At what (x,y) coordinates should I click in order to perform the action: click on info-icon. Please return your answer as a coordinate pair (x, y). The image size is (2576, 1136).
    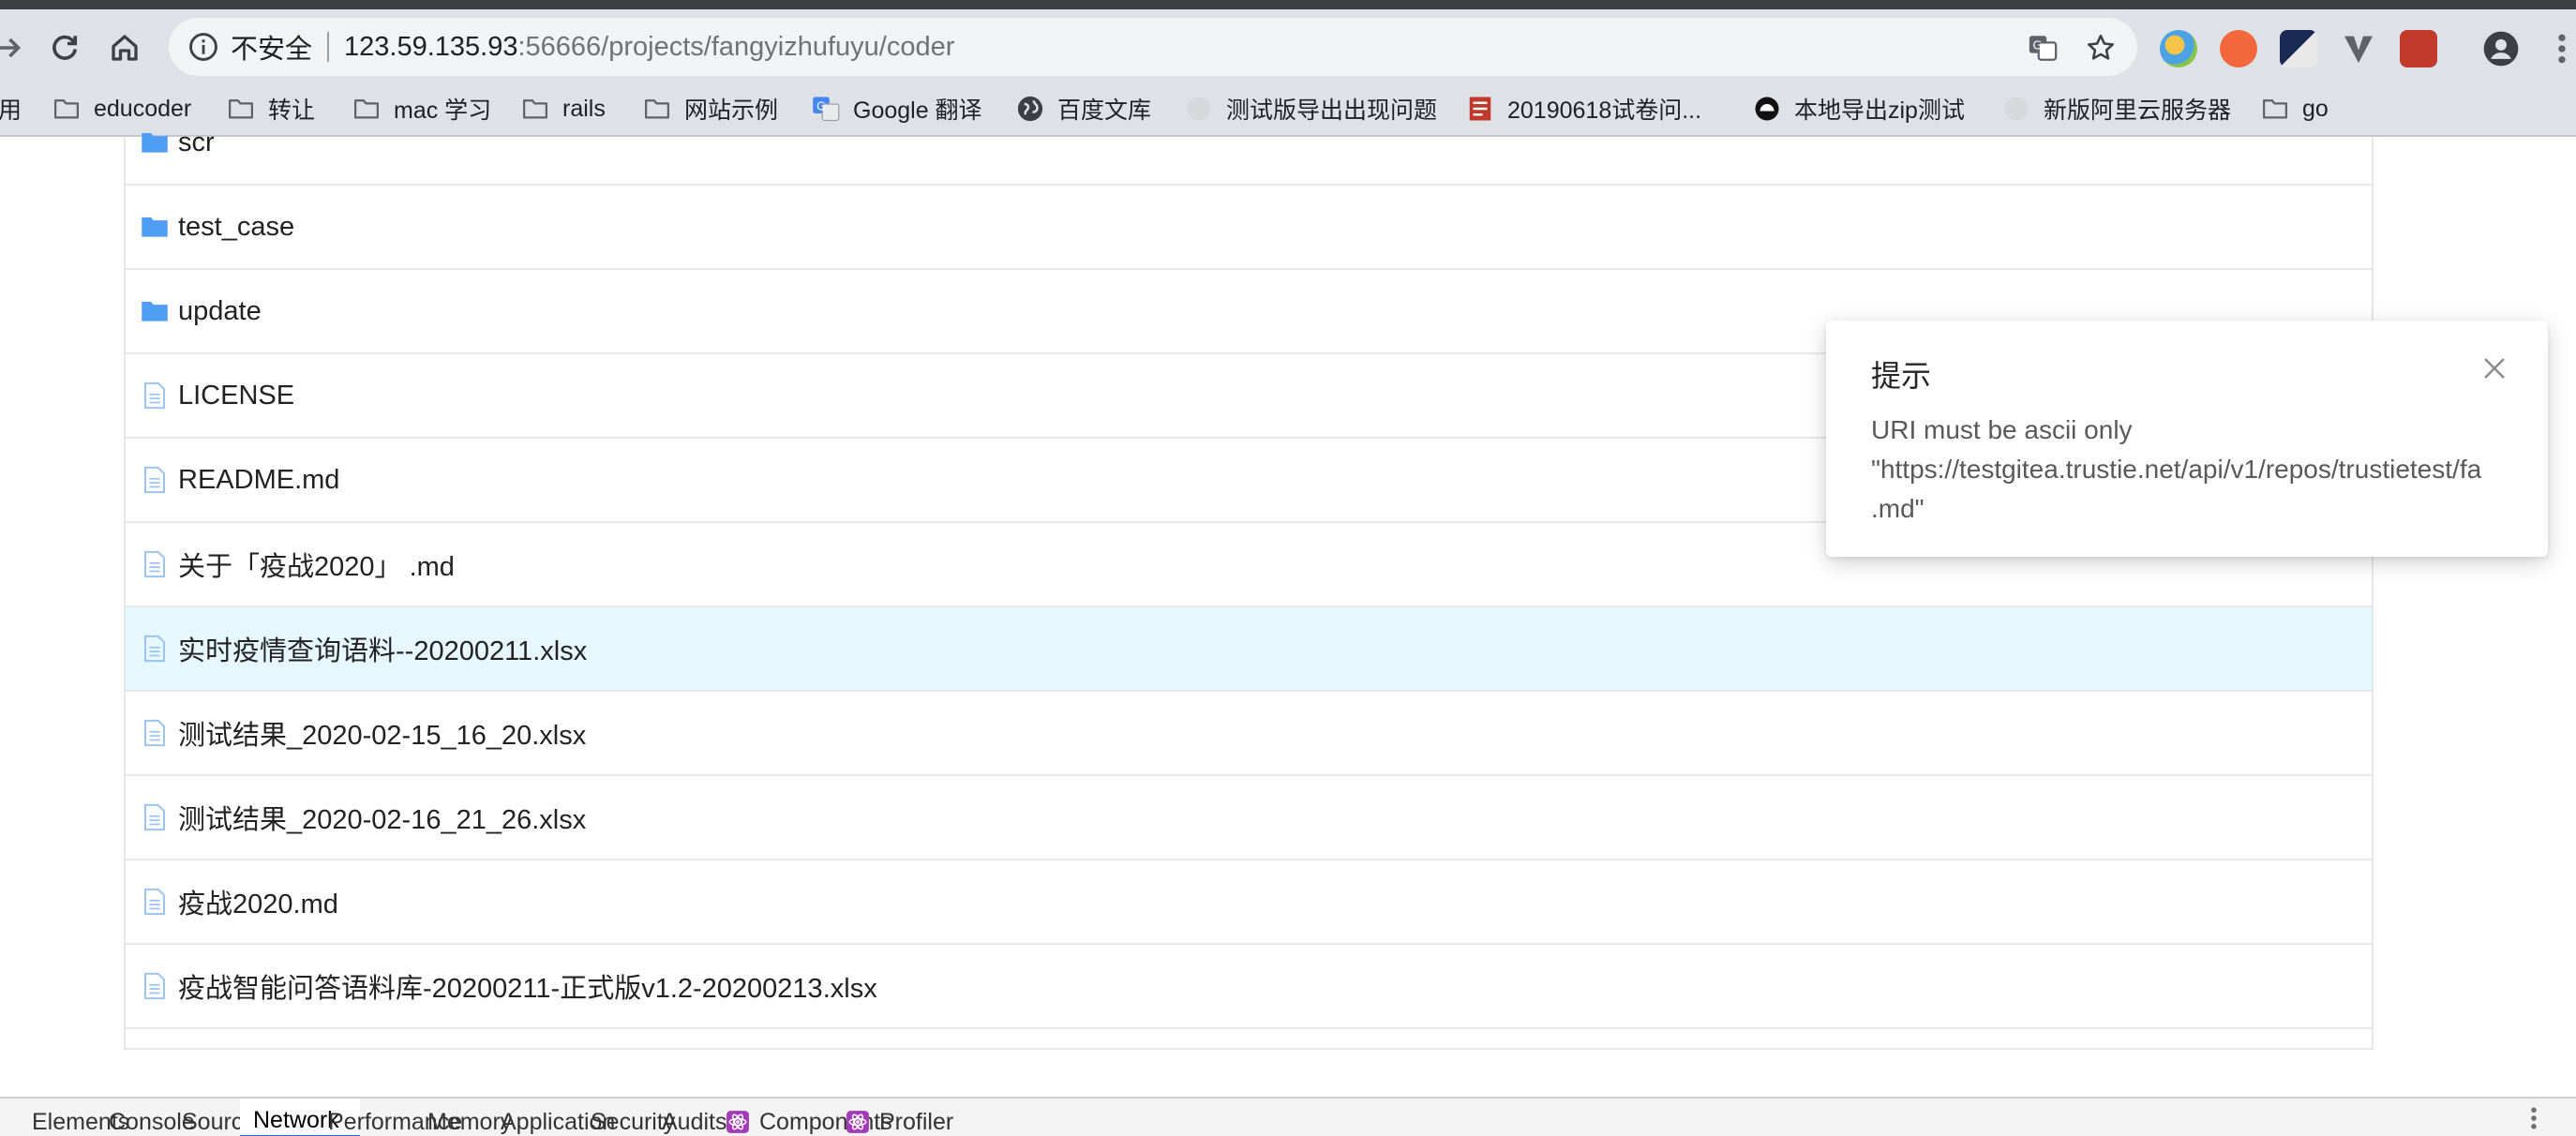
    Looking at the image, I should click on (203, 47).